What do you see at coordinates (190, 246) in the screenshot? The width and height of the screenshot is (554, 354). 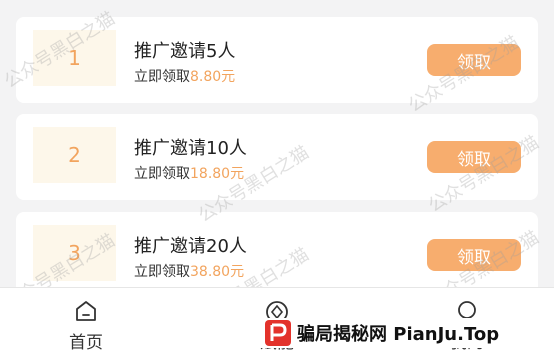 I see `reward-title: 推广邀请20人` at bounding box center [190, 246].